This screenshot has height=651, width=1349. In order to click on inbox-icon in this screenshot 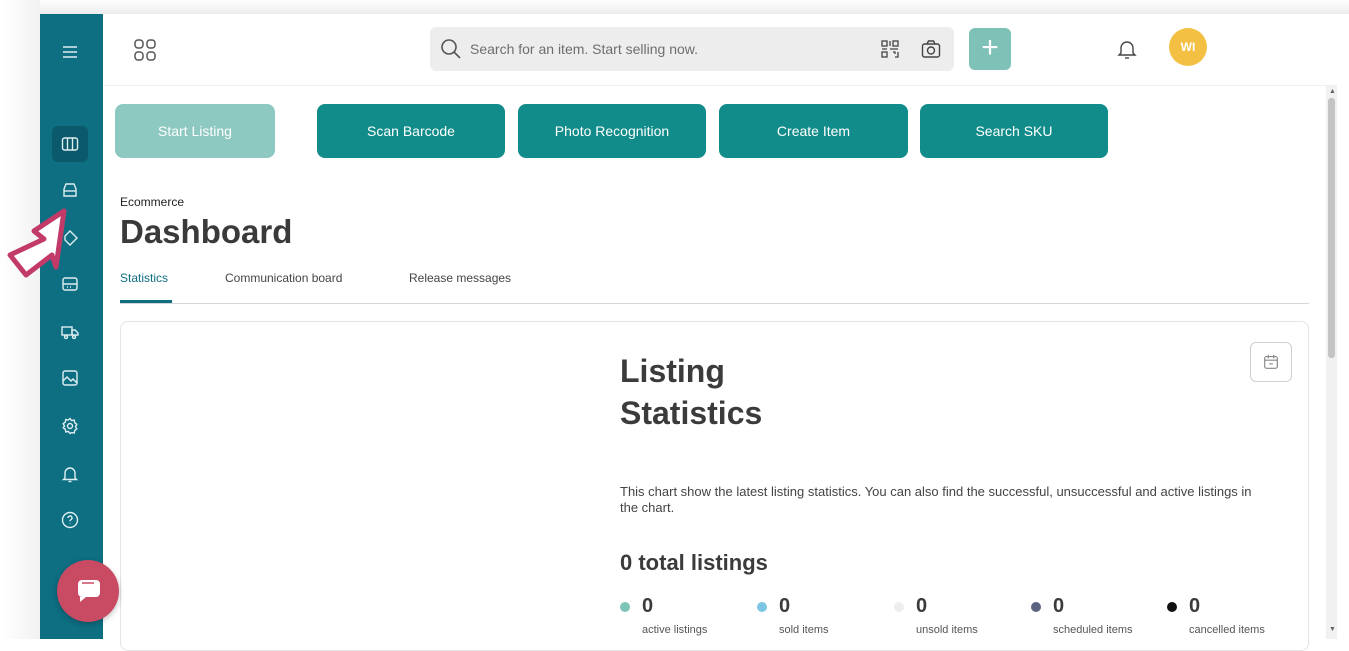, I will do `click(70, 190)`.